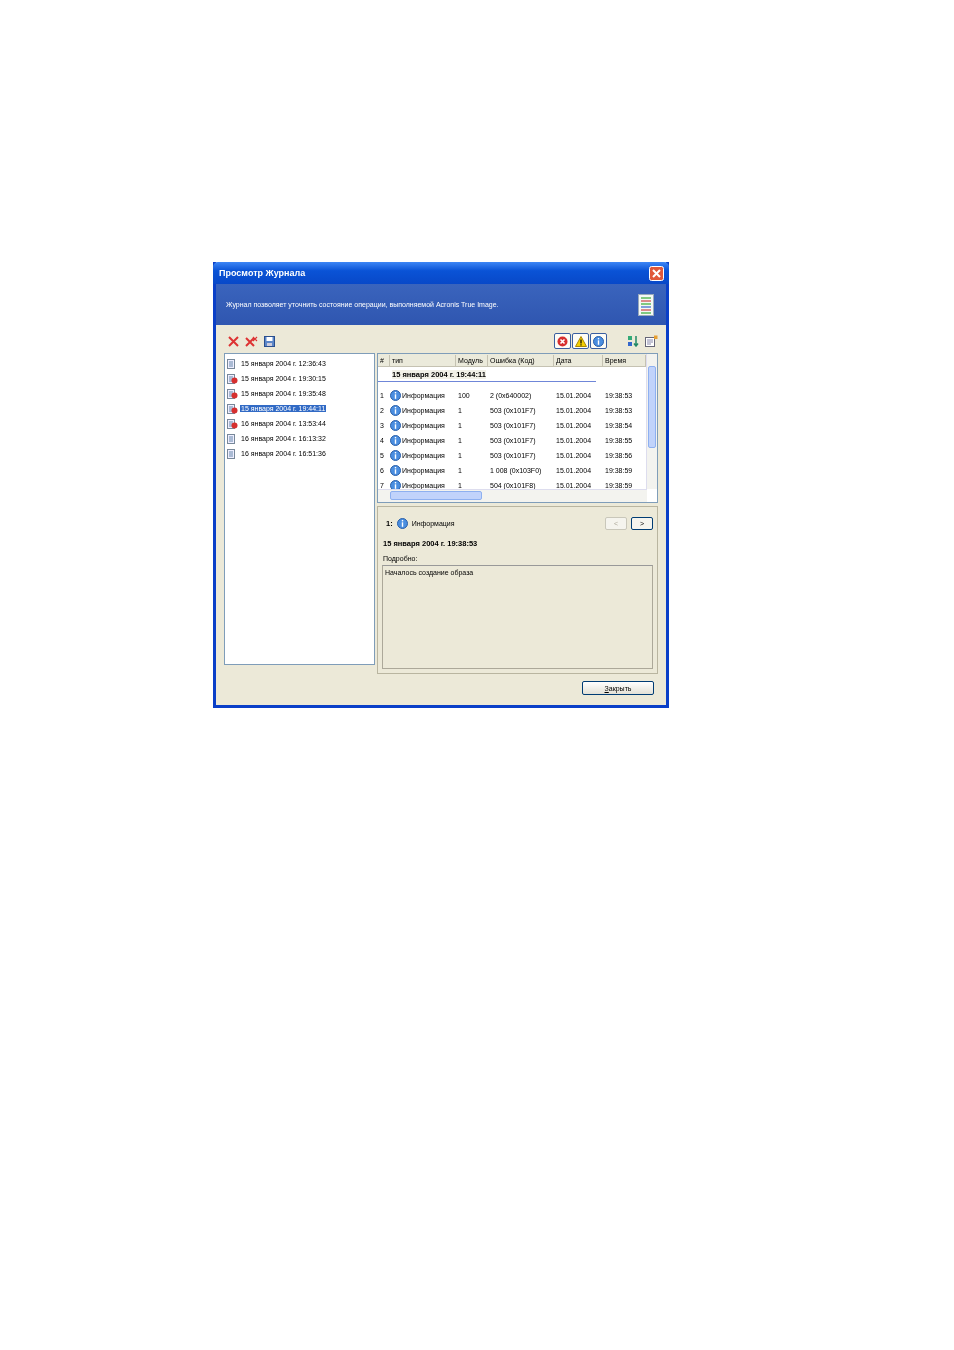 The image size is (954, 1350). I want to click on save-icon, so click(269, 341).